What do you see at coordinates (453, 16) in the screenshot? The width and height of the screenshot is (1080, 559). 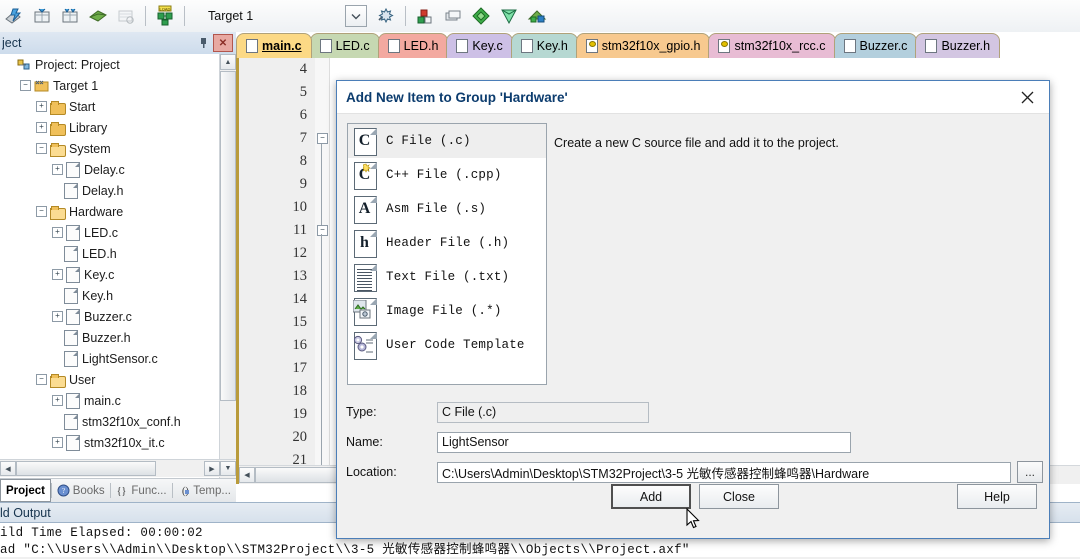 I see `copy-components-icon` at bounding box center [453, 16].